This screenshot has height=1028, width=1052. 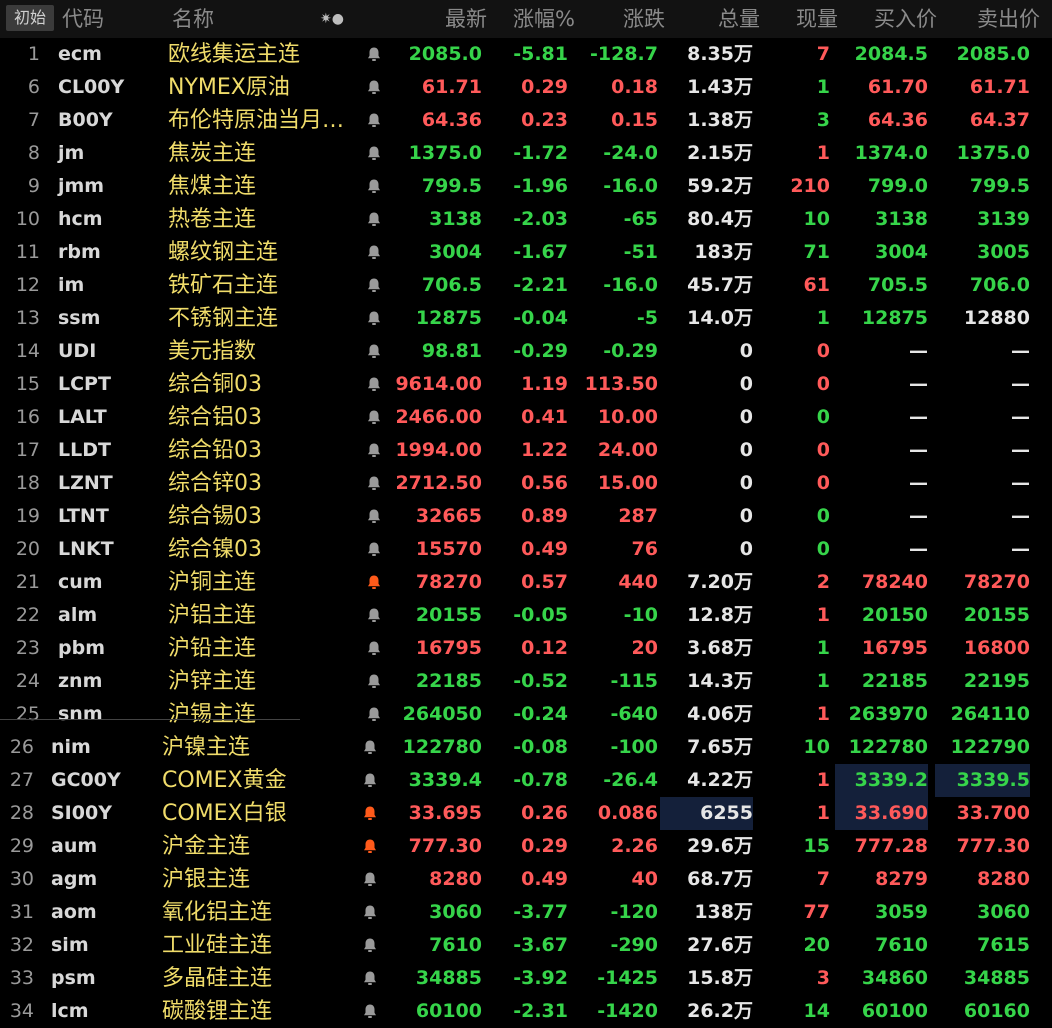 I want to click on header-pct: 涨幅%, so click(x=532, y=19).